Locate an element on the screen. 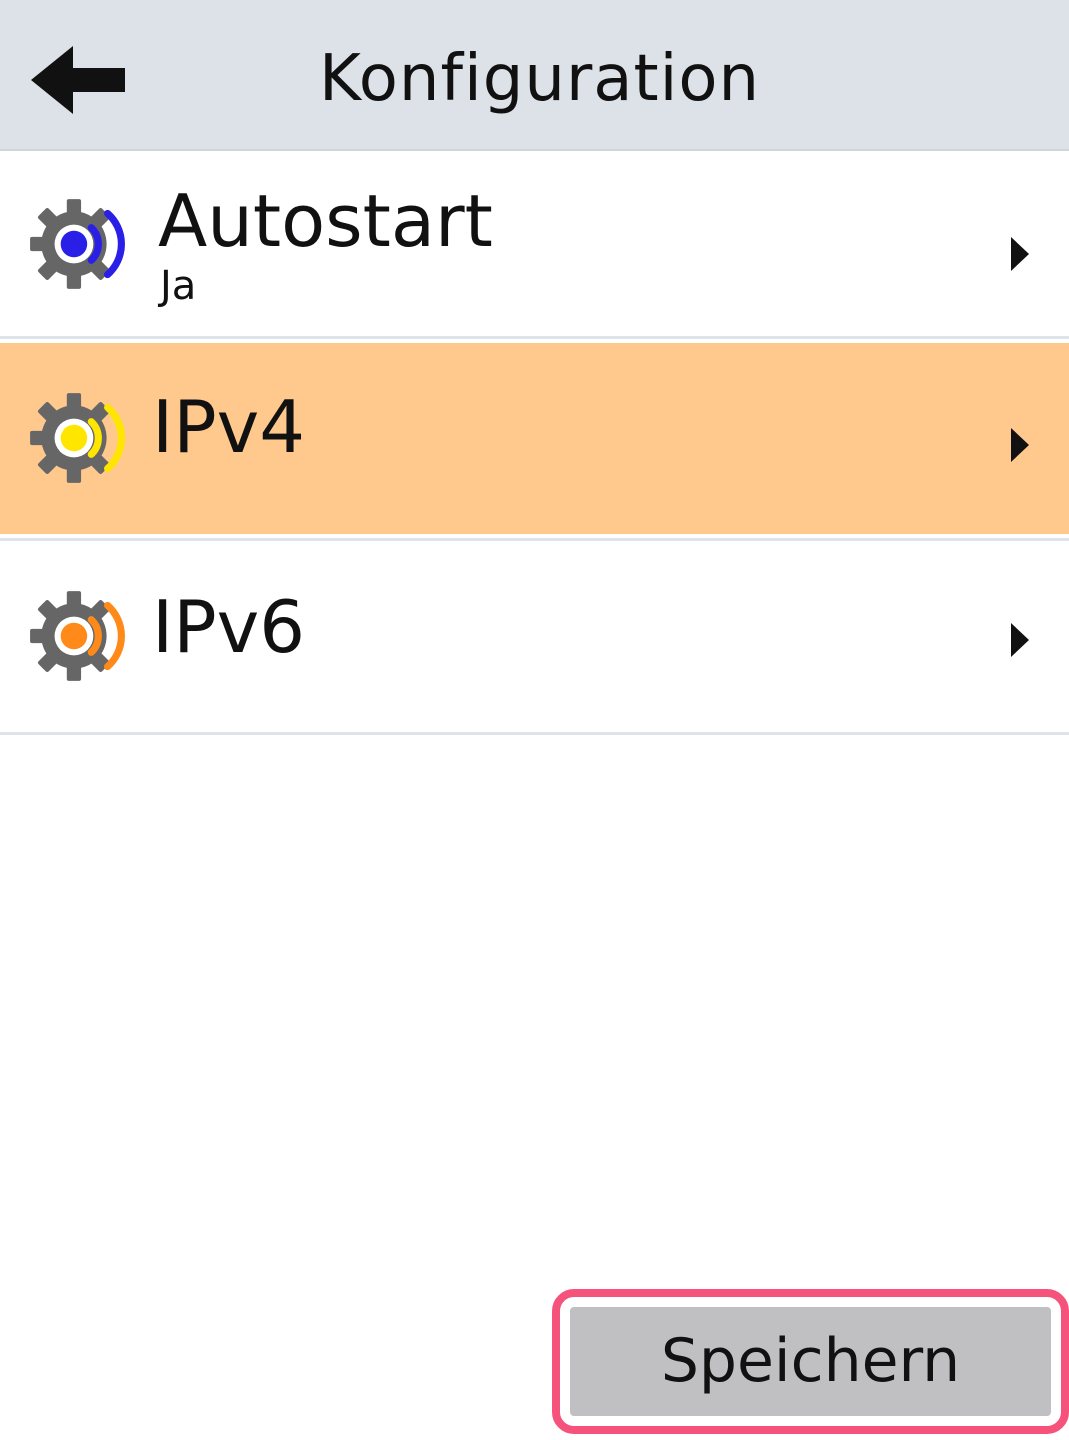 The width and height of the screenshot is (1069, 1440). save-button-highlight: Speichern is located at coordinates (810, 1361).